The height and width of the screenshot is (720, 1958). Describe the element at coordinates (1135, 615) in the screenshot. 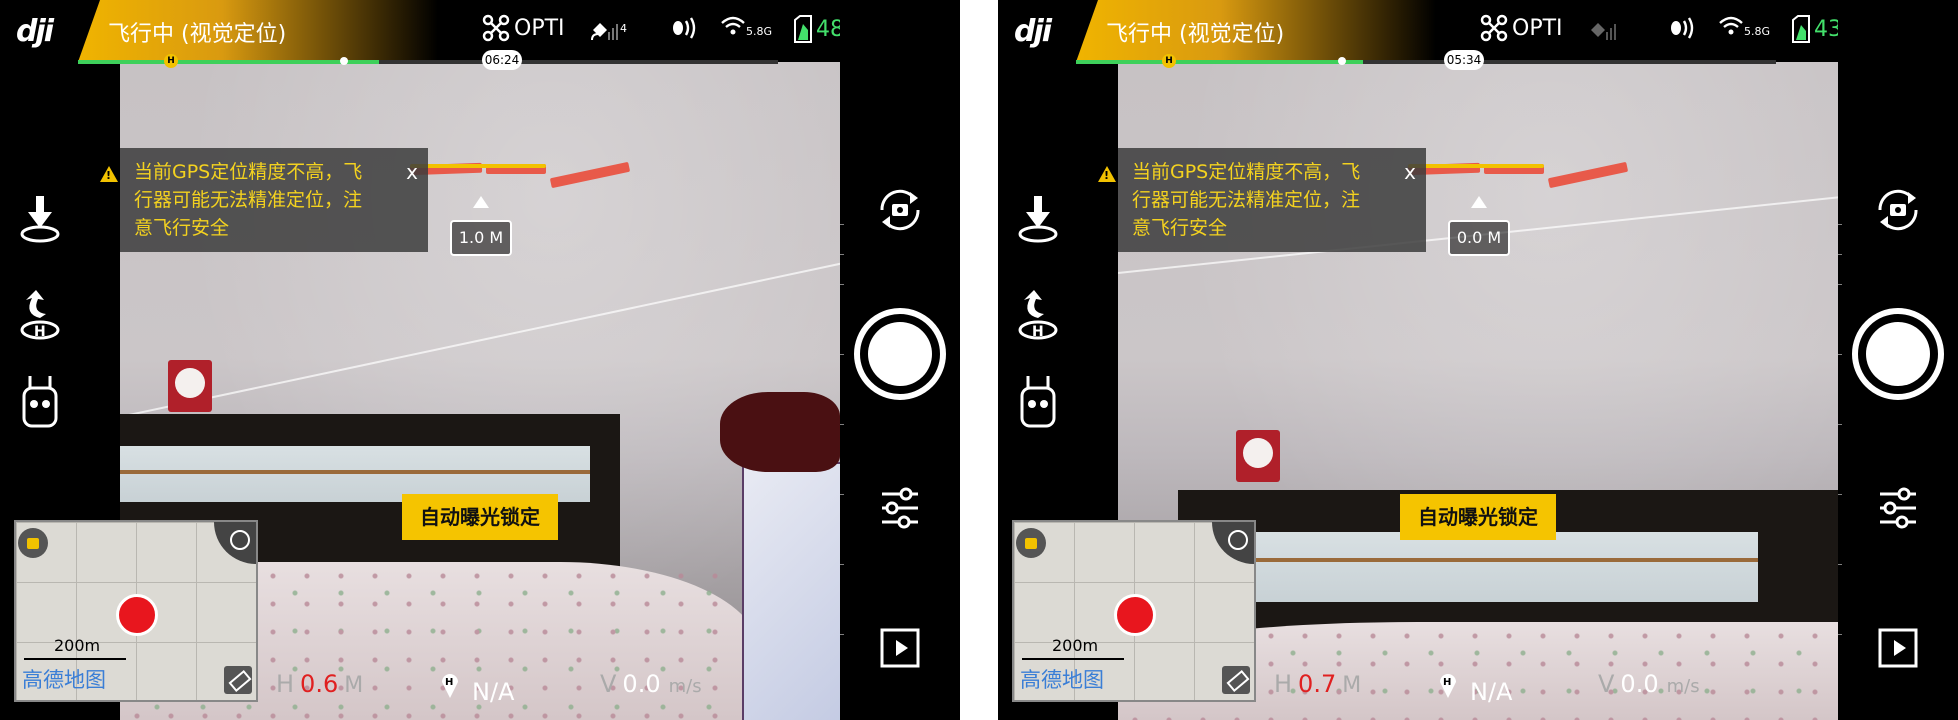

I see `aircraft-position-marker` at that location.